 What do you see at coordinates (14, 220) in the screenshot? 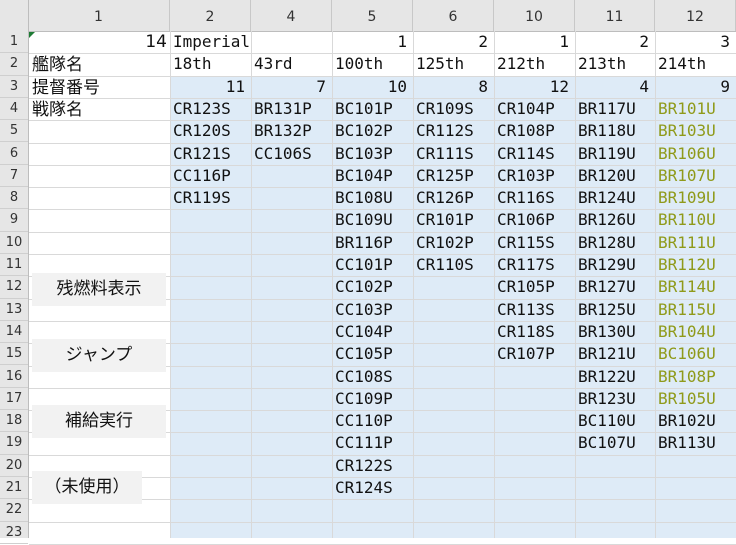
I see `row-header: 9` at bounding box center [14, 220].